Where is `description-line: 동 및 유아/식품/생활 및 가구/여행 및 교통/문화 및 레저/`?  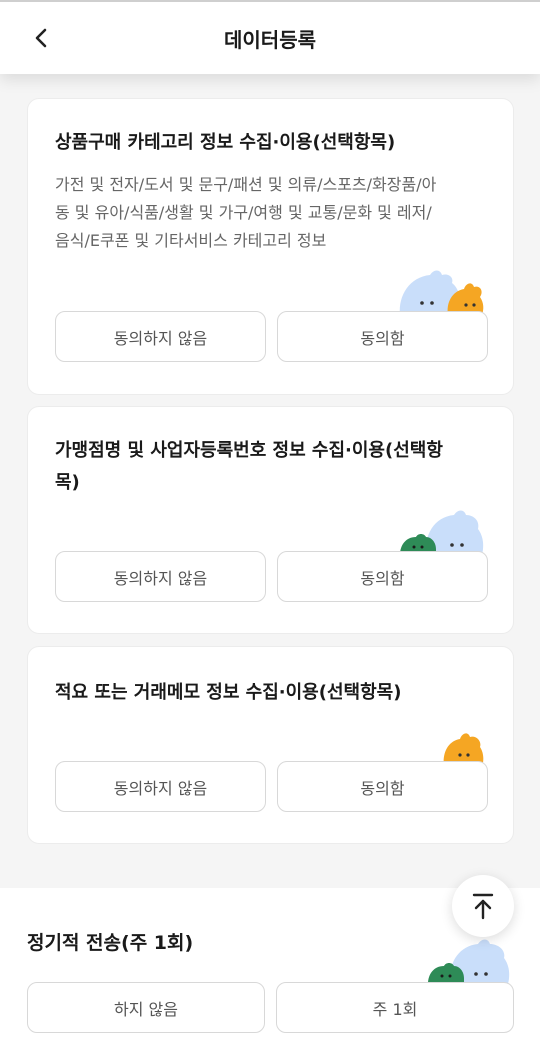 description-line: 동 및 유아/식품/생활 및 가구/여행 및 교통/문화 및 레저/ is located at coordinates (243, 212).